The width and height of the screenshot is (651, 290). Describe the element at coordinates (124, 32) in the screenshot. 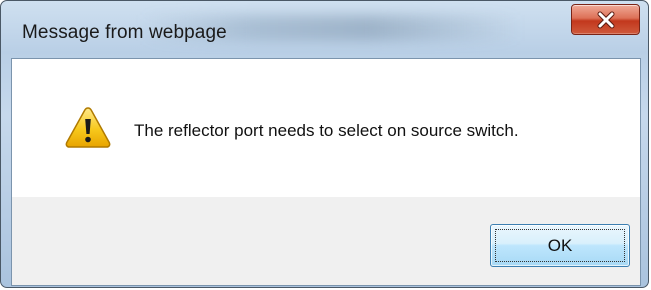

I see `window-title: Message from webpage` at that location.